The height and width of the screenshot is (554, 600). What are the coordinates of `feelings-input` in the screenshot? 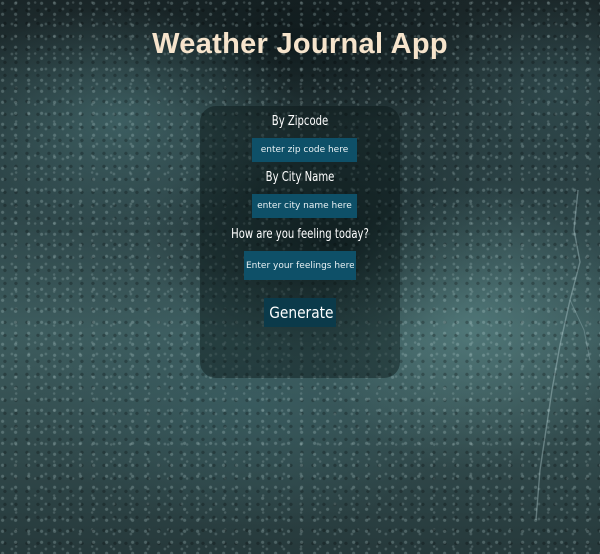 It's located at (300, 265).